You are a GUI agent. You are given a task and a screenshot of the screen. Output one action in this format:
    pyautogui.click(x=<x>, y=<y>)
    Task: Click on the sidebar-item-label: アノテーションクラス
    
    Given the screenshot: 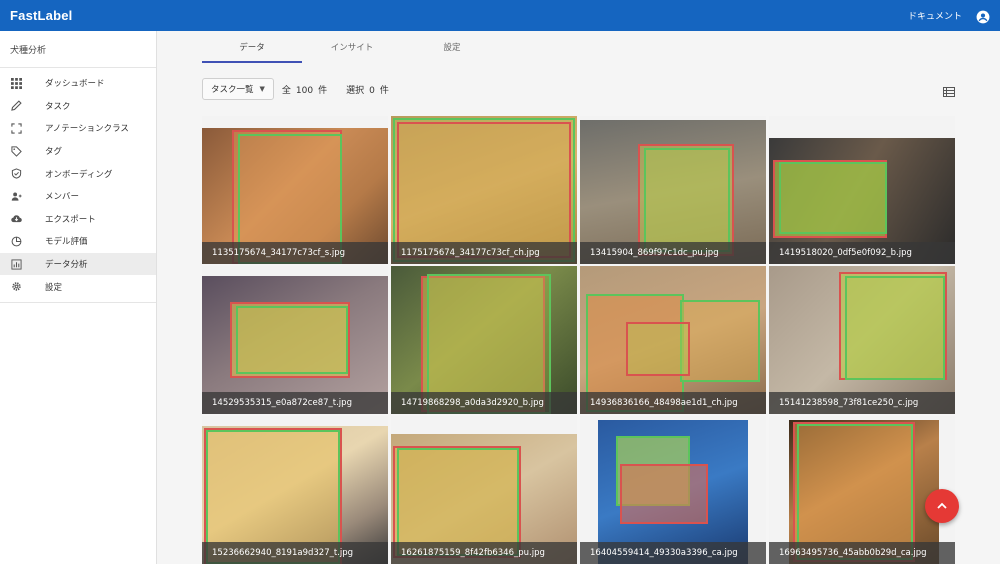 What is the action you would take?
    pyautogui.click(x=87, y=129)
    